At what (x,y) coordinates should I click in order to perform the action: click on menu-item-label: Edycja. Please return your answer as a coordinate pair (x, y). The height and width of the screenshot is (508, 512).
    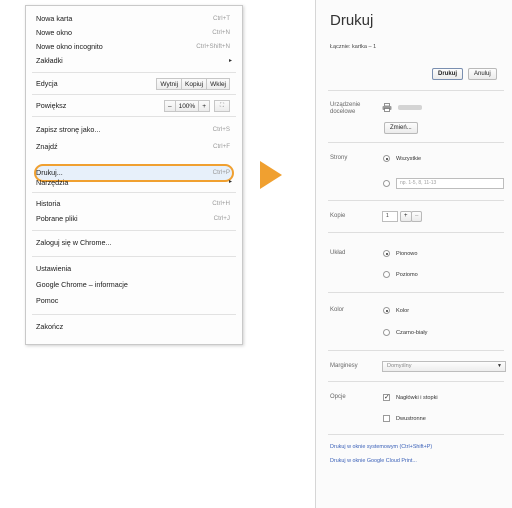
    Looking at the image, I should click on (47, 83).